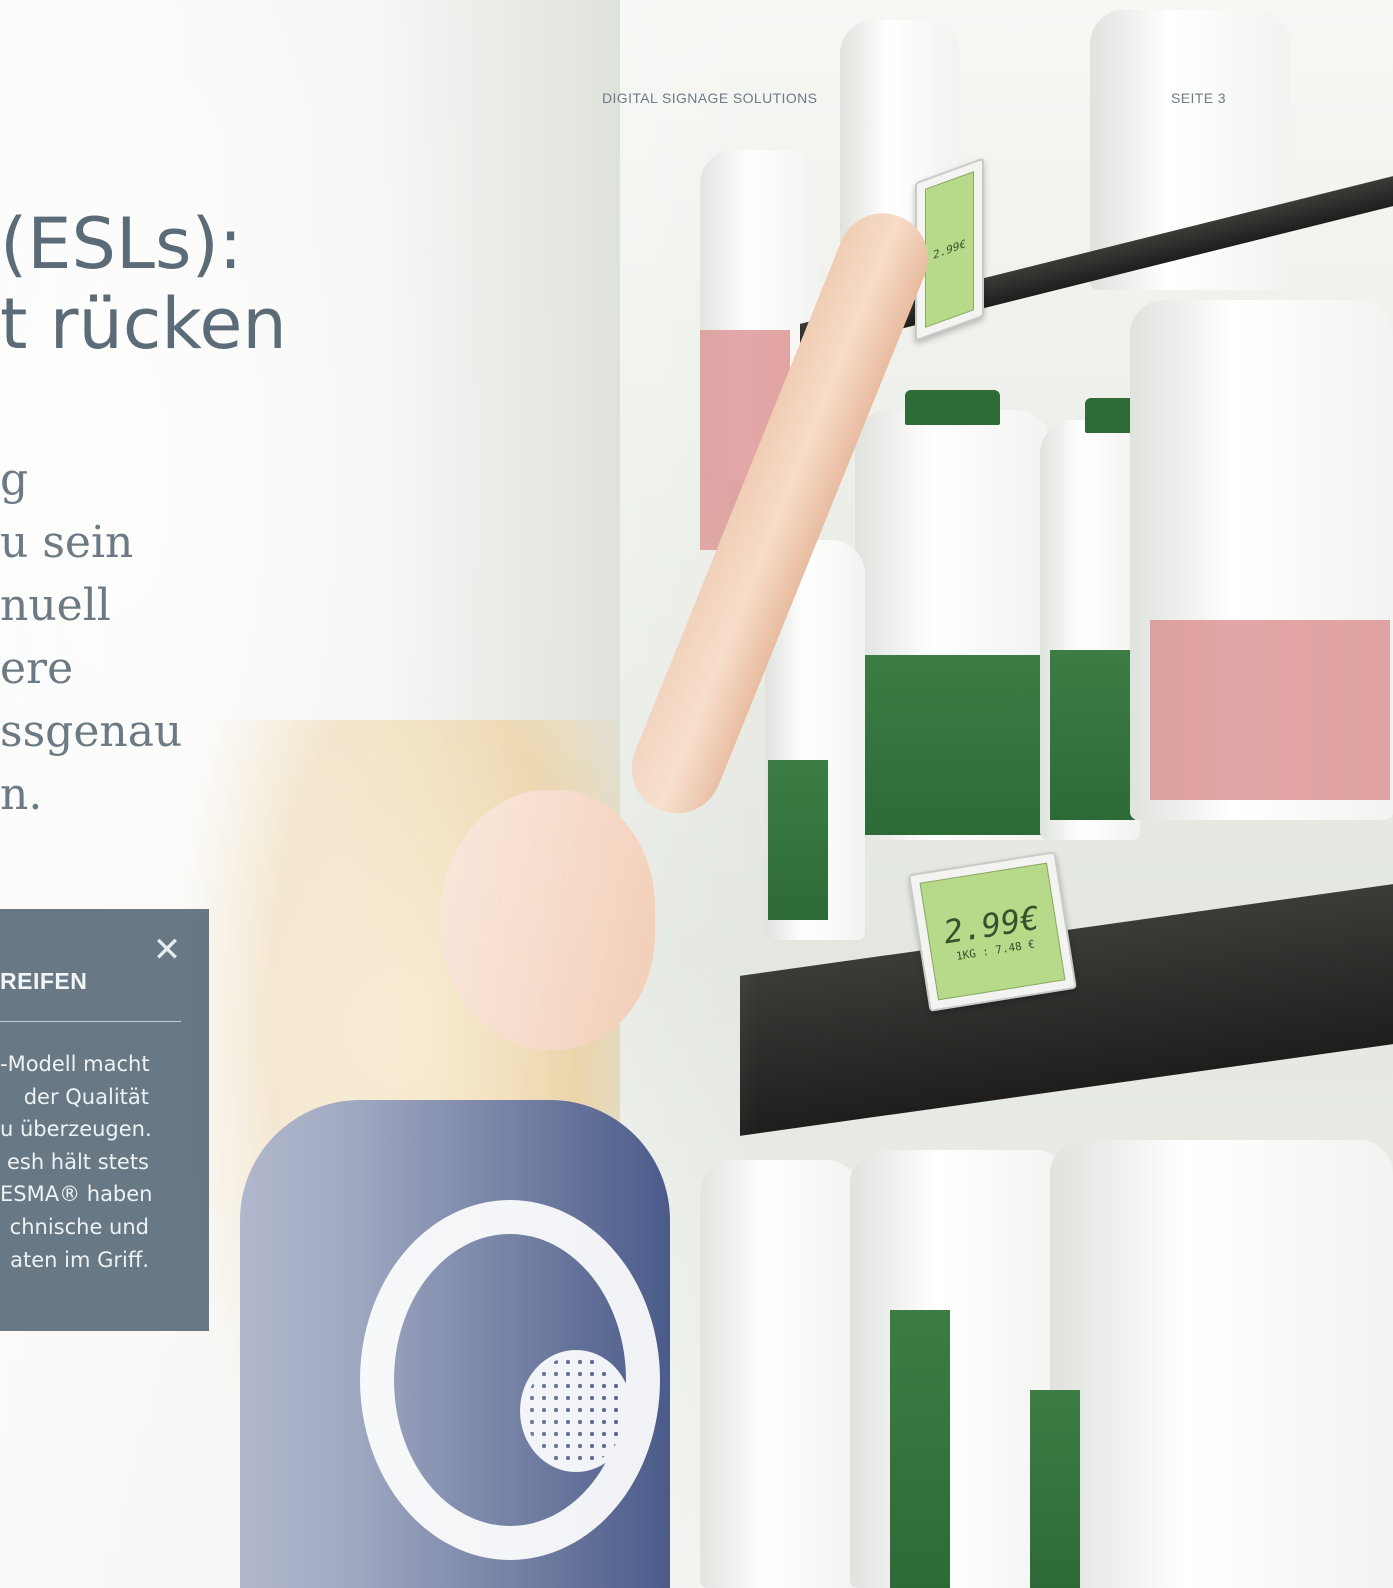  Describe the element at coordinates (710, 98) in the screenshot. I see `section-label: DIGITAL SIGNAGE SOLUTIONS` at that location.